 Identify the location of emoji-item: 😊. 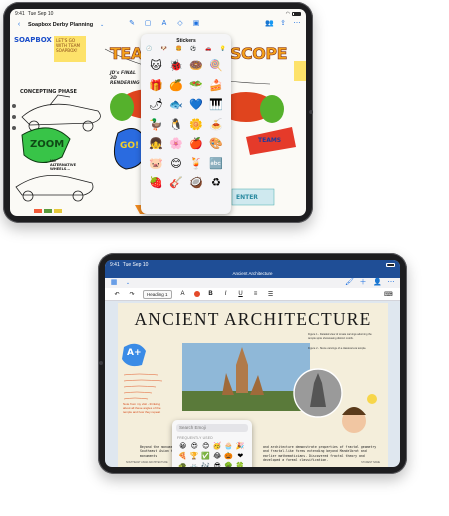
(206, 446).